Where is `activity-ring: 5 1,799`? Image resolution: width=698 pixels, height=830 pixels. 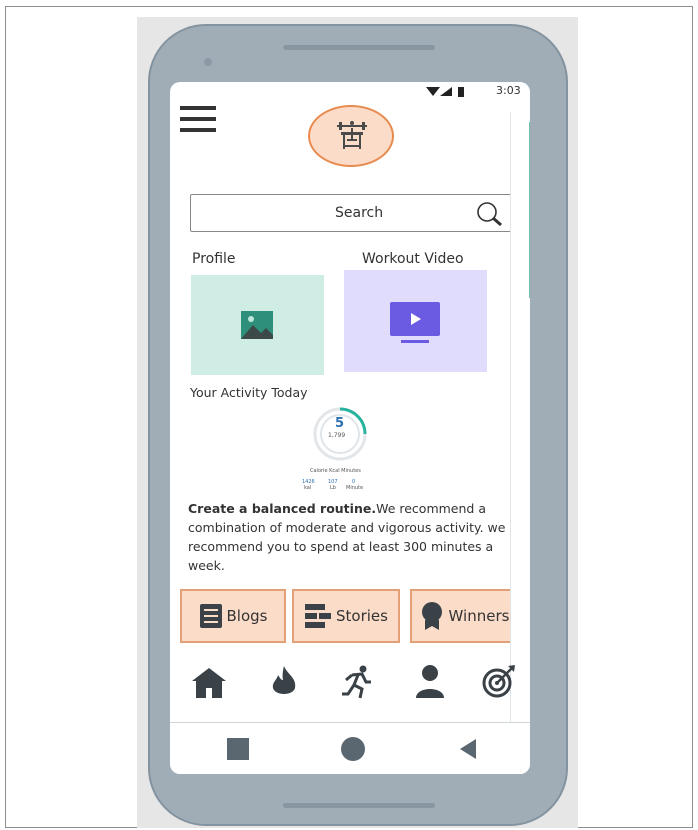 activity-ring: 5 1,799 is located at coordinates (340, 434).